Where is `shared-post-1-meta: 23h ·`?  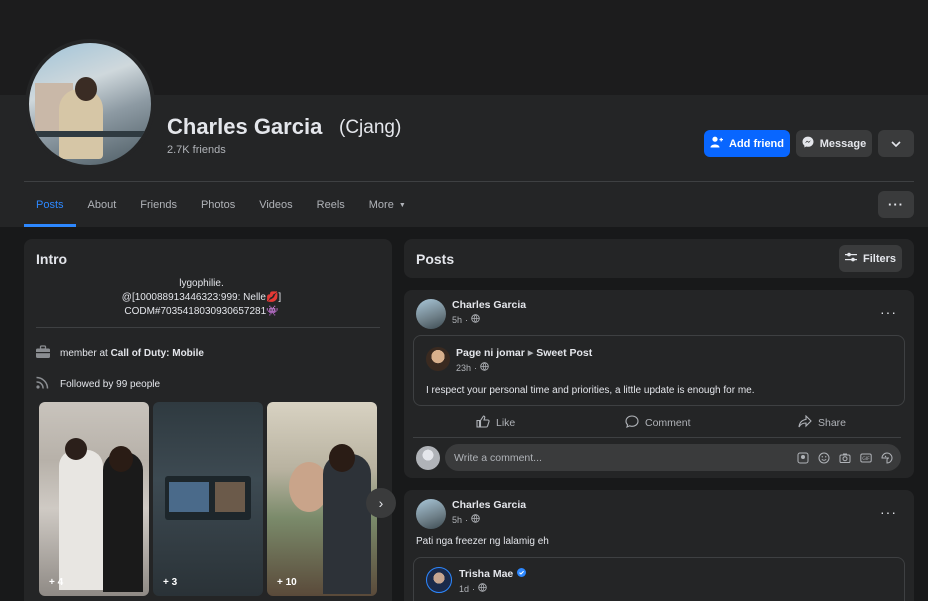
shared-post-1-meta: 23h · is located at coordinates (472, 367).